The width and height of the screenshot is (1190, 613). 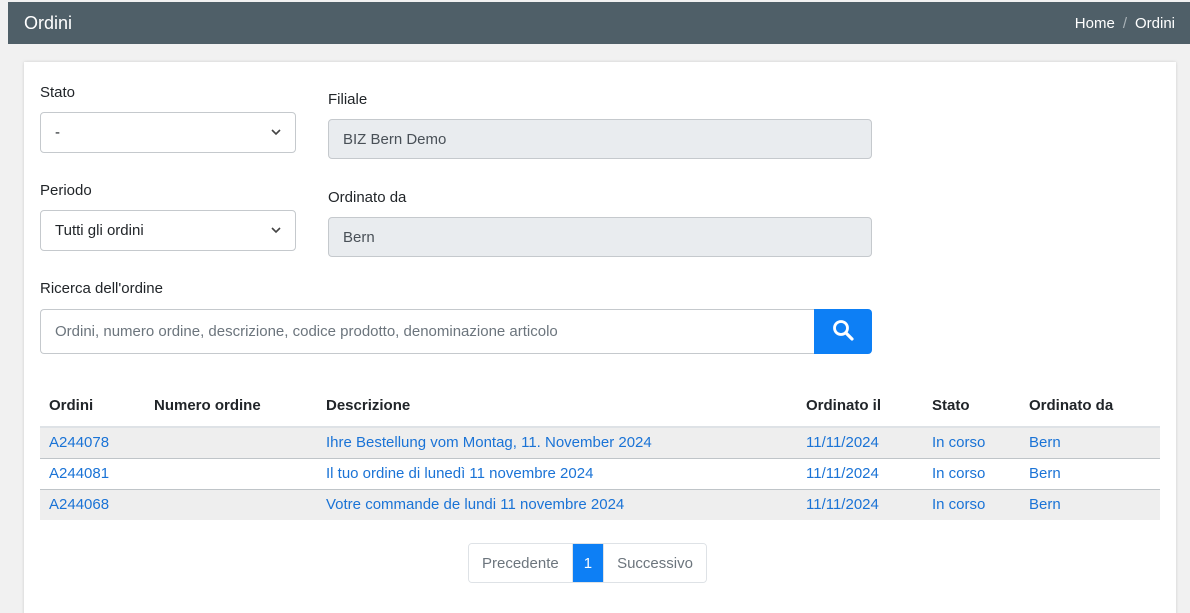 What do you see at coordinates (367, 197) in the screenshot?
I see `ordinato-da-label: Ordinato da` at bounding box center [367, 197].